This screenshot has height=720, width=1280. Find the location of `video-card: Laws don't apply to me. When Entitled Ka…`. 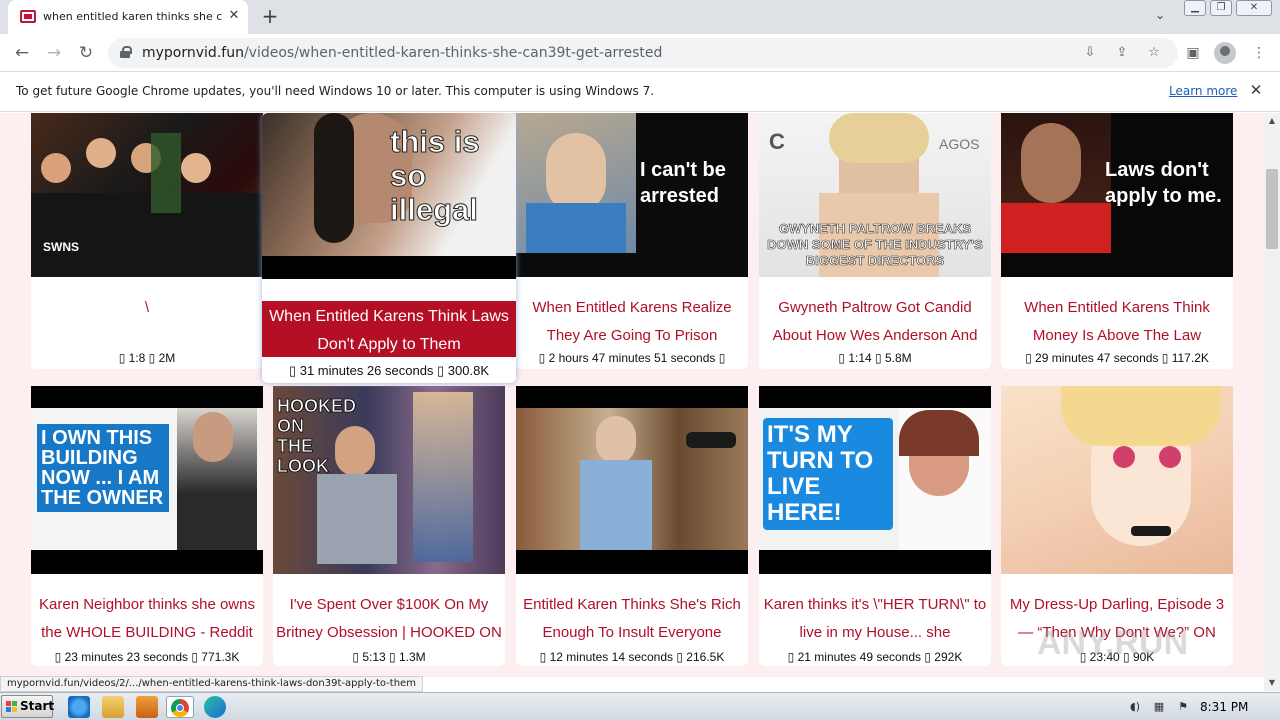

video-card: Laws don't apply to me. When Entitled Ka… is located at coordinates (1117, 241).